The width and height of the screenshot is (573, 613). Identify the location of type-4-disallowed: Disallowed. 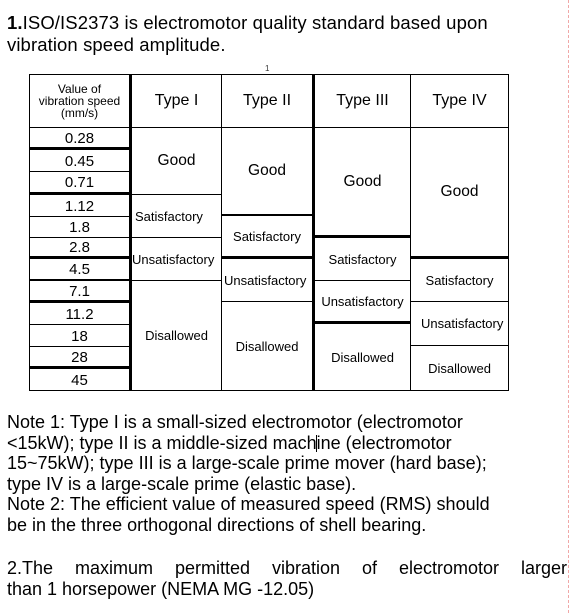
(459, 368).